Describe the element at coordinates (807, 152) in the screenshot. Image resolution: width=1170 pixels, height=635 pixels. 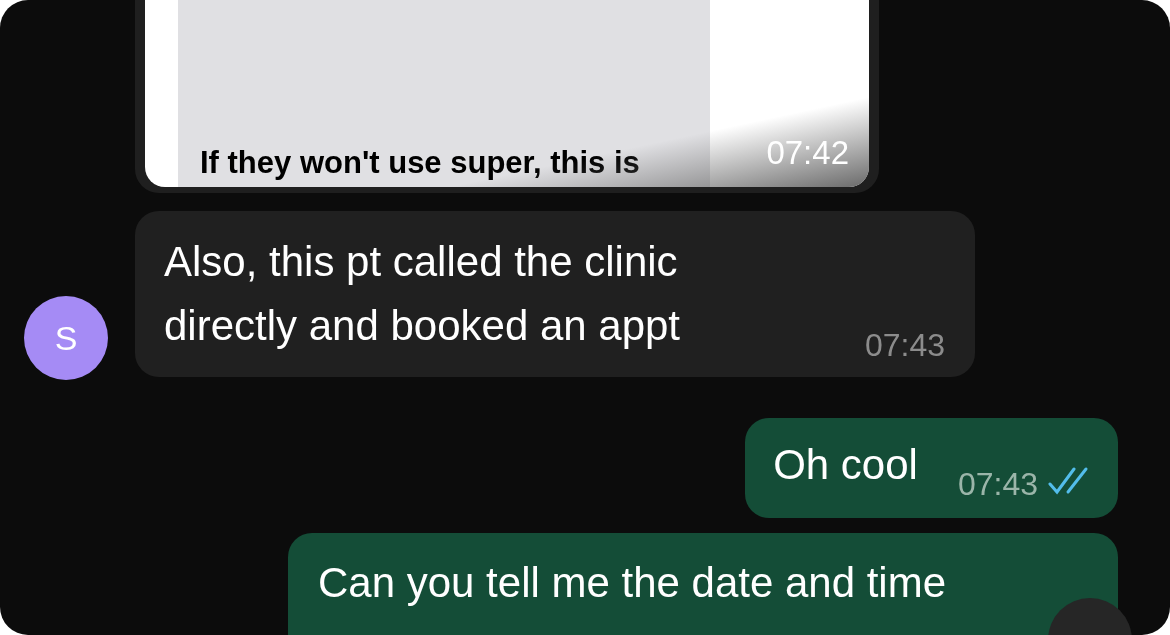
I see `message-time: 07:42` at that location.